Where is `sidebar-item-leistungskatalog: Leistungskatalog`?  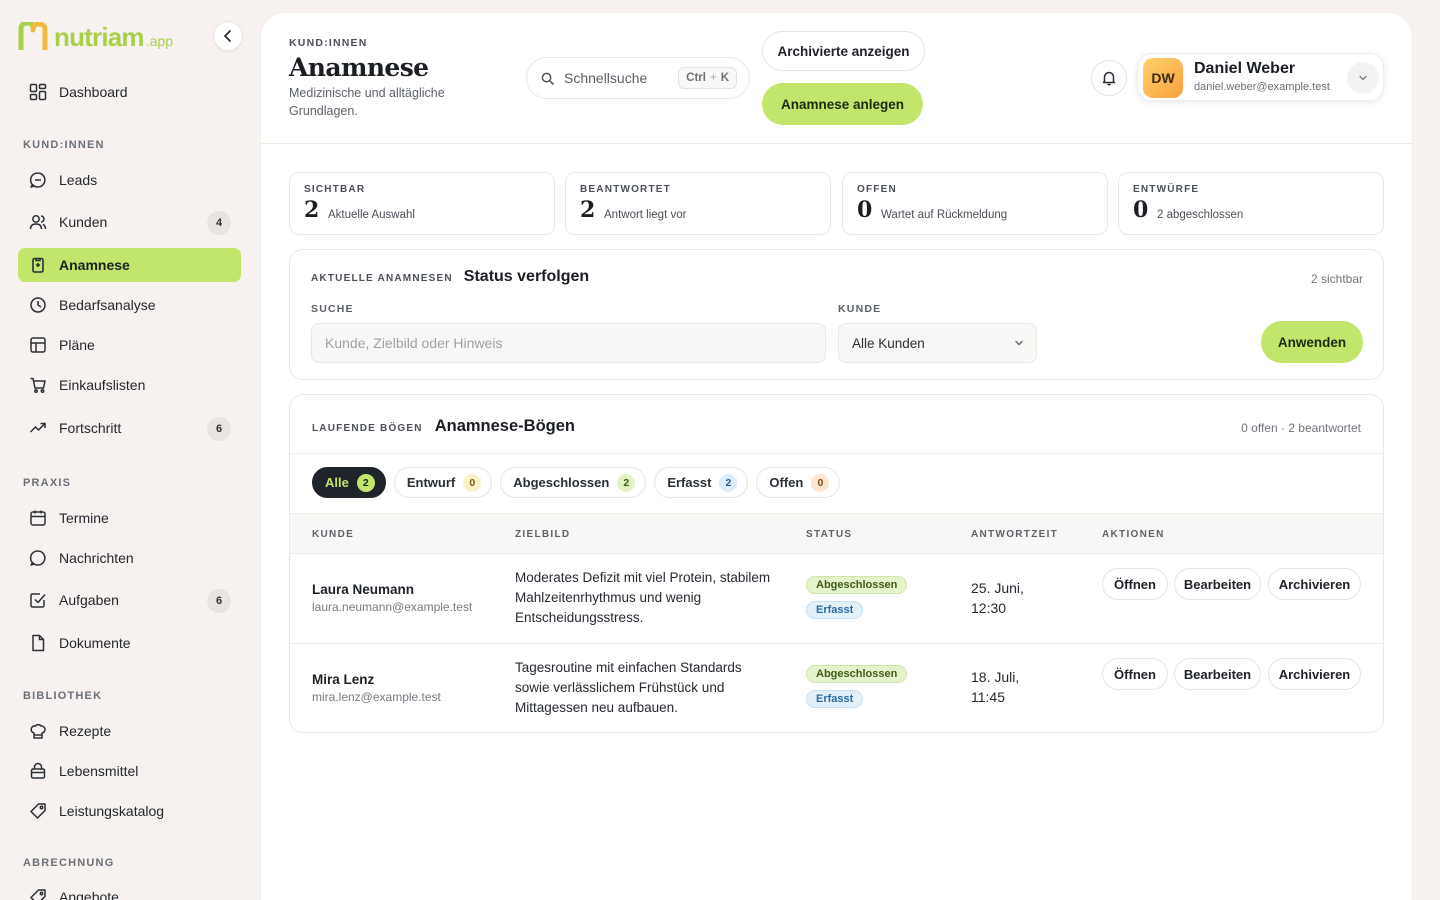 sidebar-item-leistungskatalog: Leistungskatalog is located at coordinates (129, 811).